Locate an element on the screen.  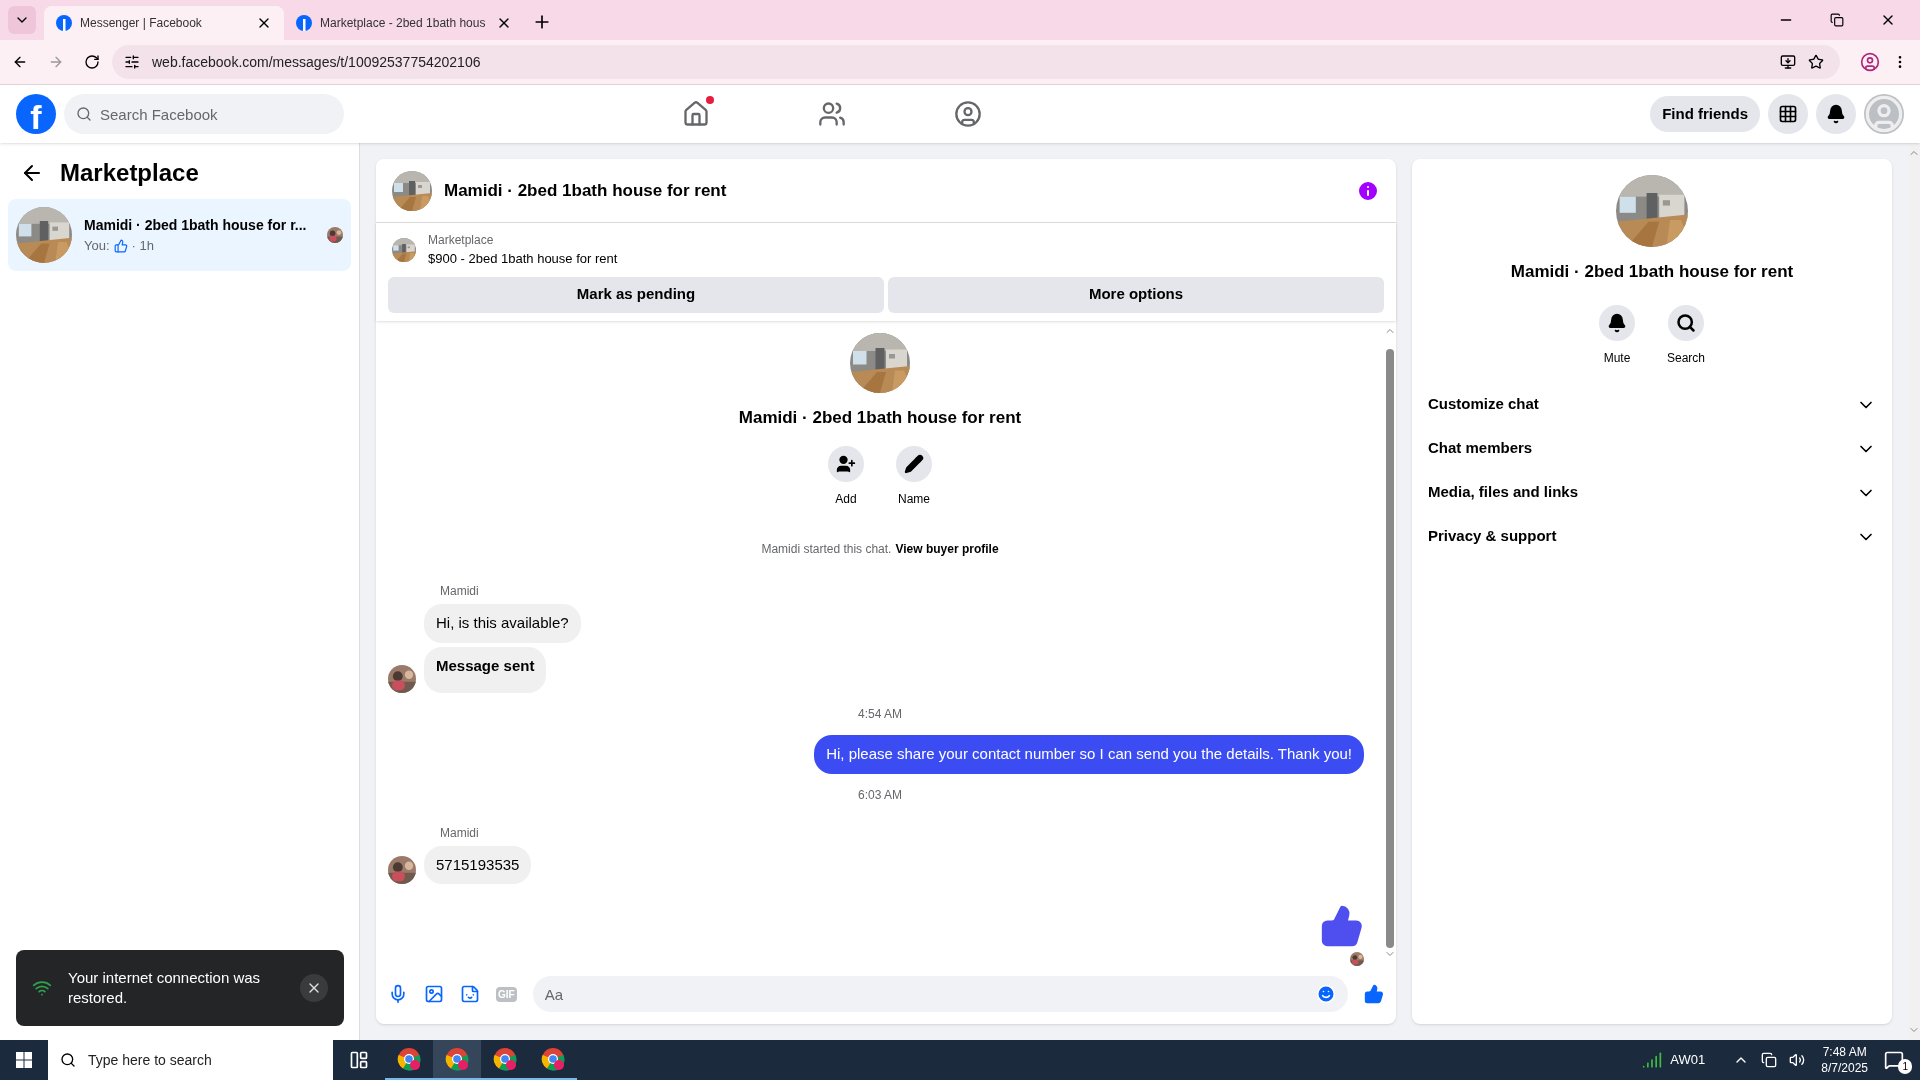
section-row: Customize chat is located at coordinates (1652, 404).